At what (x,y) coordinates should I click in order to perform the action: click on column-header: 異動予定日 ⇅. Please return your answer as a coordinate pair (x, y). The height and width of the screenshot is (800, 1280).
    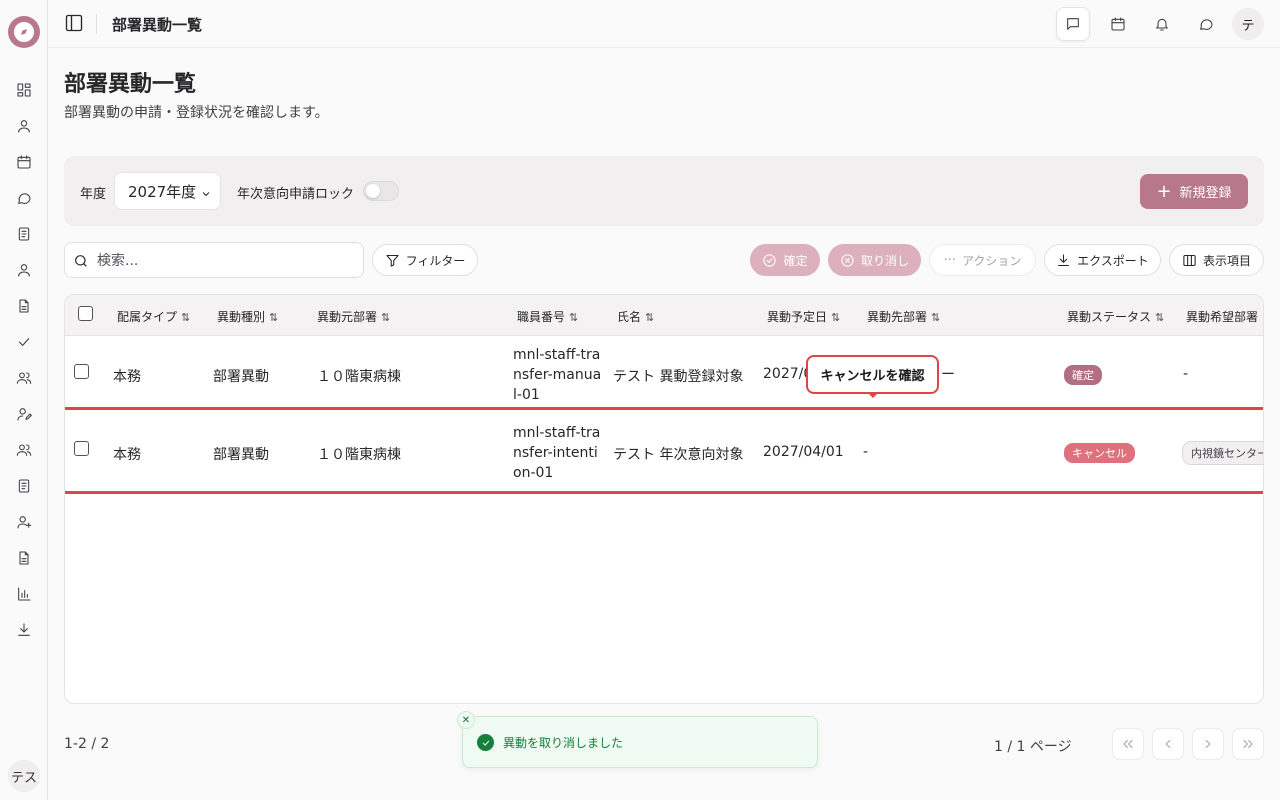
    Looking at the image, I should click on (803, 316).